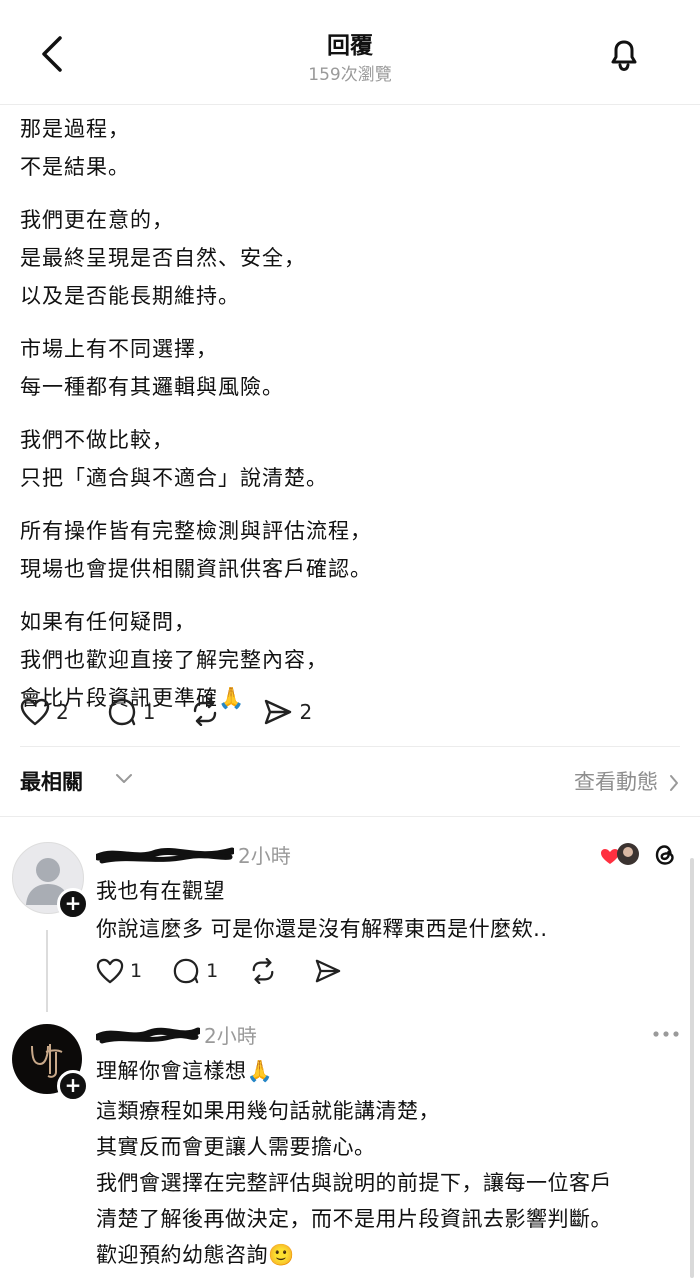  Describe the element at coordinates (75, 129) in the screenshot. I see `post-line: 那是過程，` at that location.